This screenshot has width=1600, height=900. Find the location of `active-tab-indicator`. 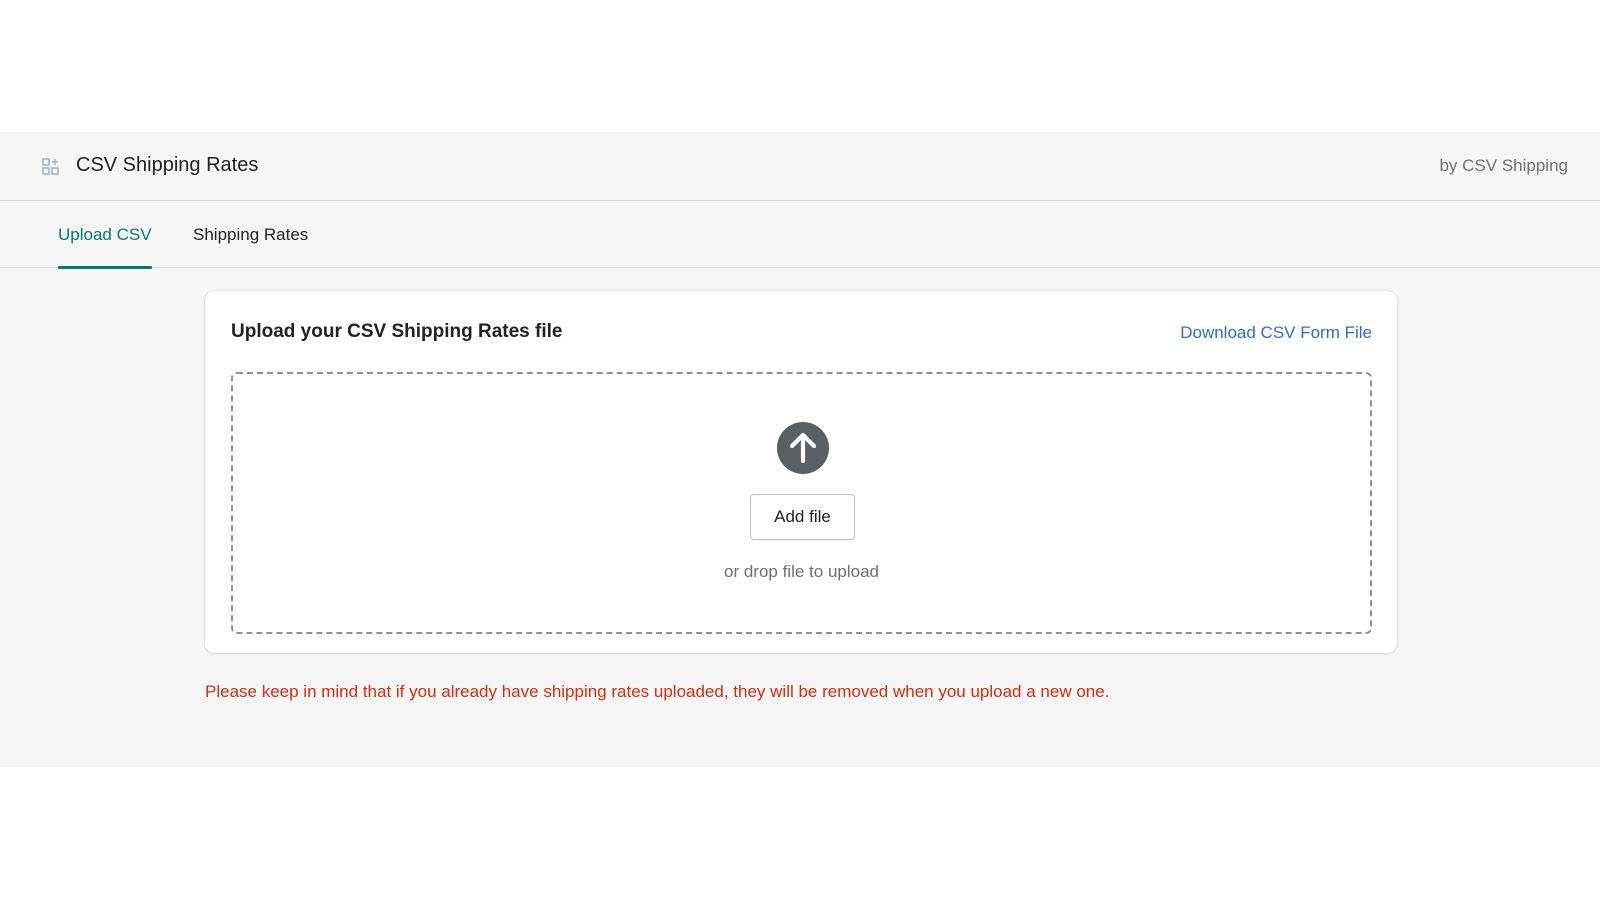

active-tab-indicator is located at coordinates (105, 267).